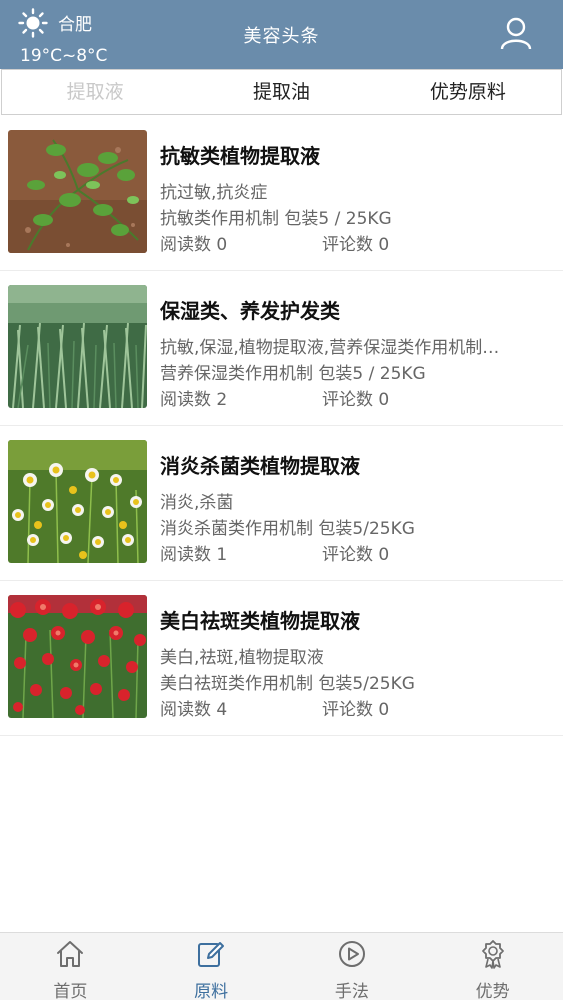 The width and height of the screenshot is (563, 1000). Describe the element at coordinates (240, 156) in the screenshot. I see `item-title: 抗敏类植物提取液` at that location.